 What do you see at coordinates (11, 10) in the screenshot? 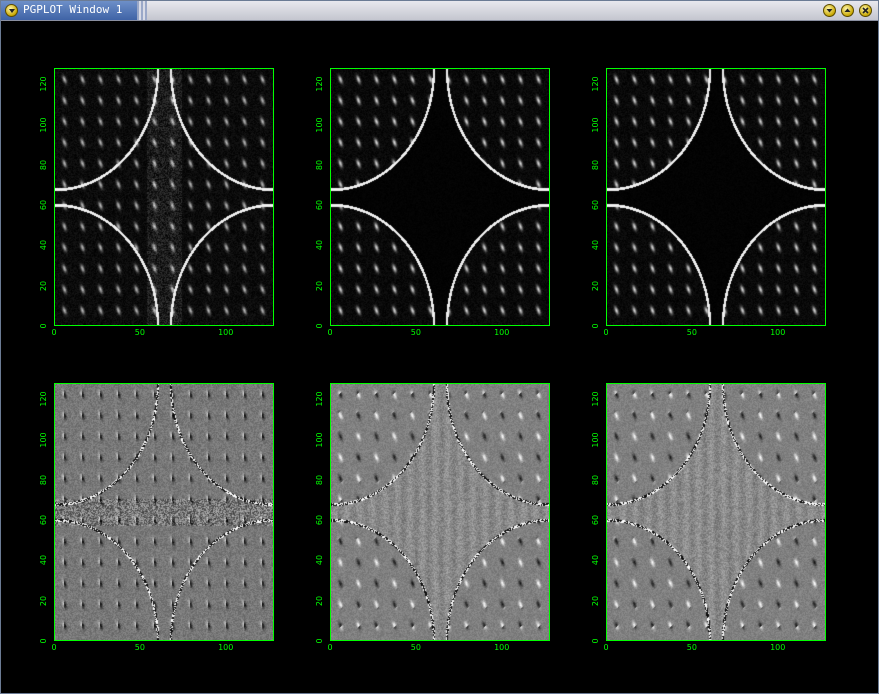
I see `window-menu-icon` at bounding box center [11, 10].